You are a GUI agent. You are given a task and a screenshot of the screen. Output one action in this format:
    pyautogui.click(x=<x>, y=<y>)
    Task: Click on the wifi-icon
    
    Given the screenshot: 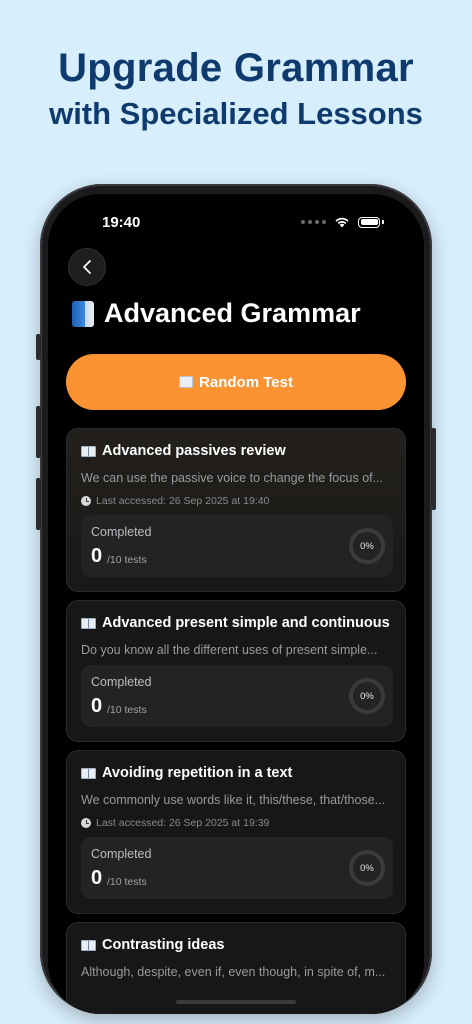 What is the action you would take?
    pyautogui.click(x=342, y=222)
    